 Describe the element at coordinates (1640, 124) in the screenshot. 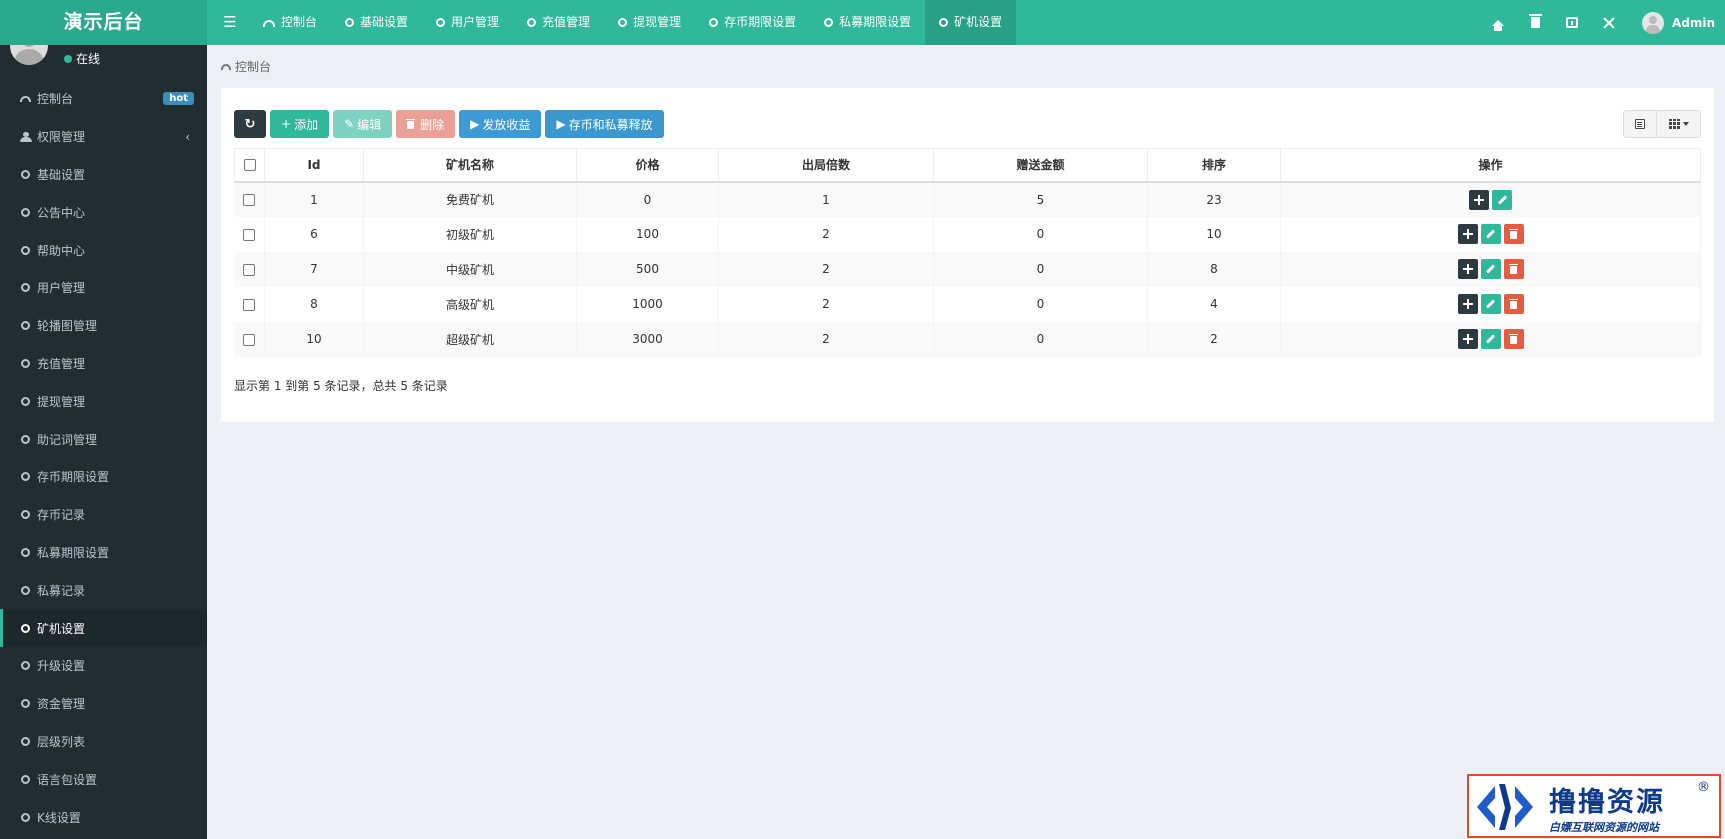

I see `toggle-view-button` at that location.